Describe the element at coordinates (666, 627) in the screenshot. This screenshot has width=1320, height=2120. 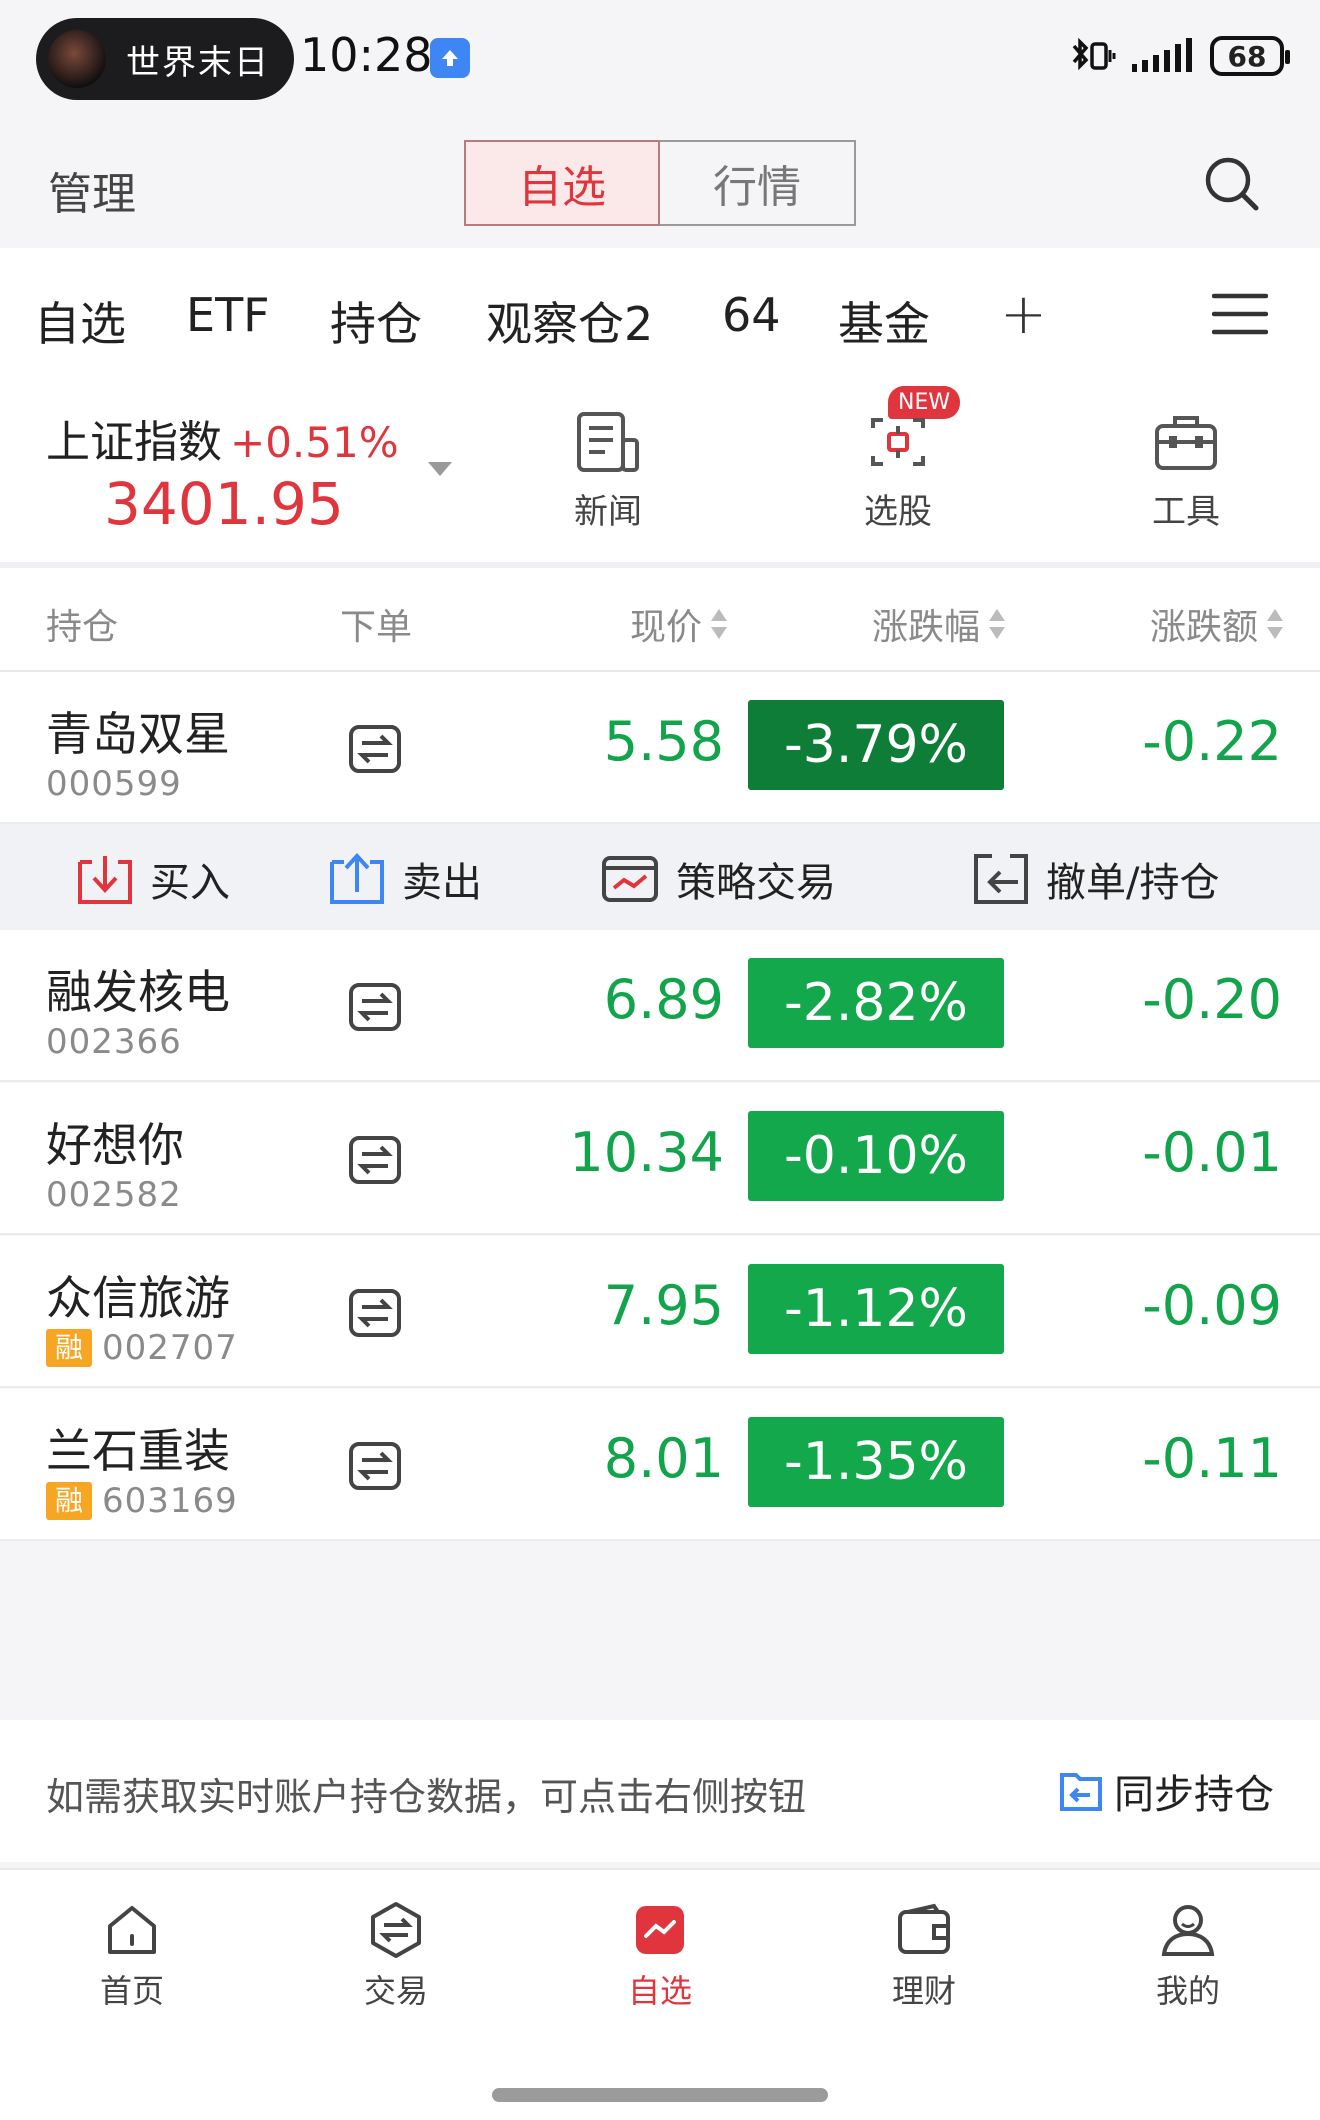
I see `col-price-label: 现价` at that location.